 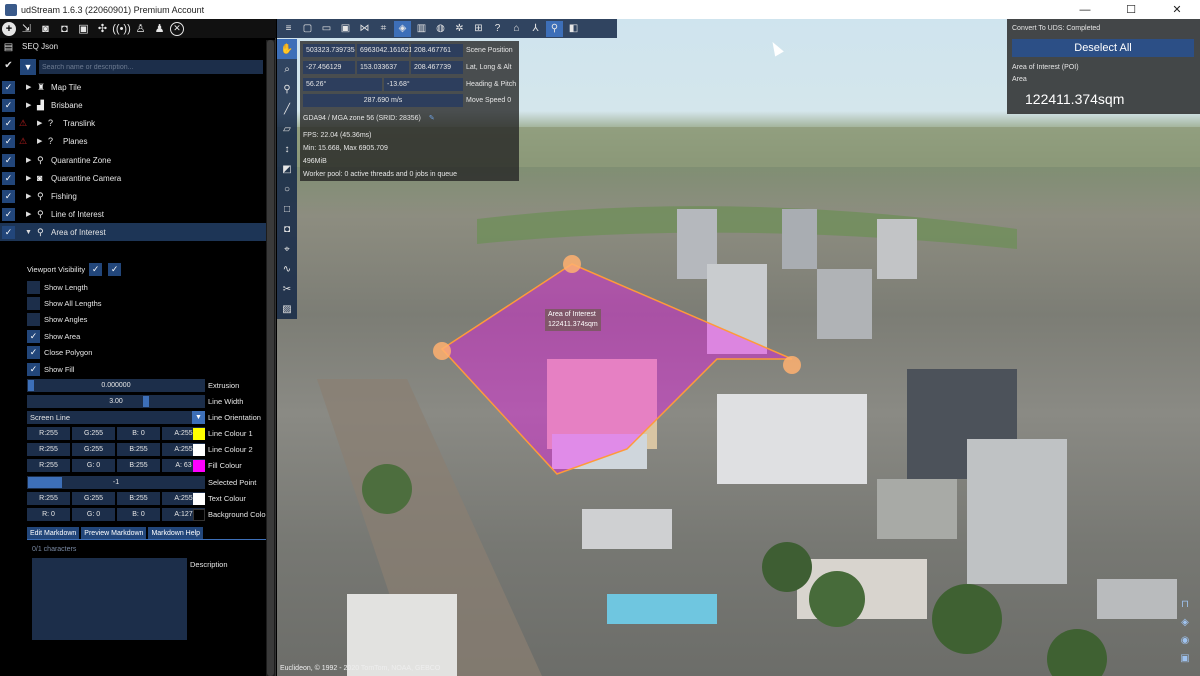 What do you see at coordinates (64, 28) in the screenshot?
I see `screenshot-icon: ◘` at bounding box center [64, 28].